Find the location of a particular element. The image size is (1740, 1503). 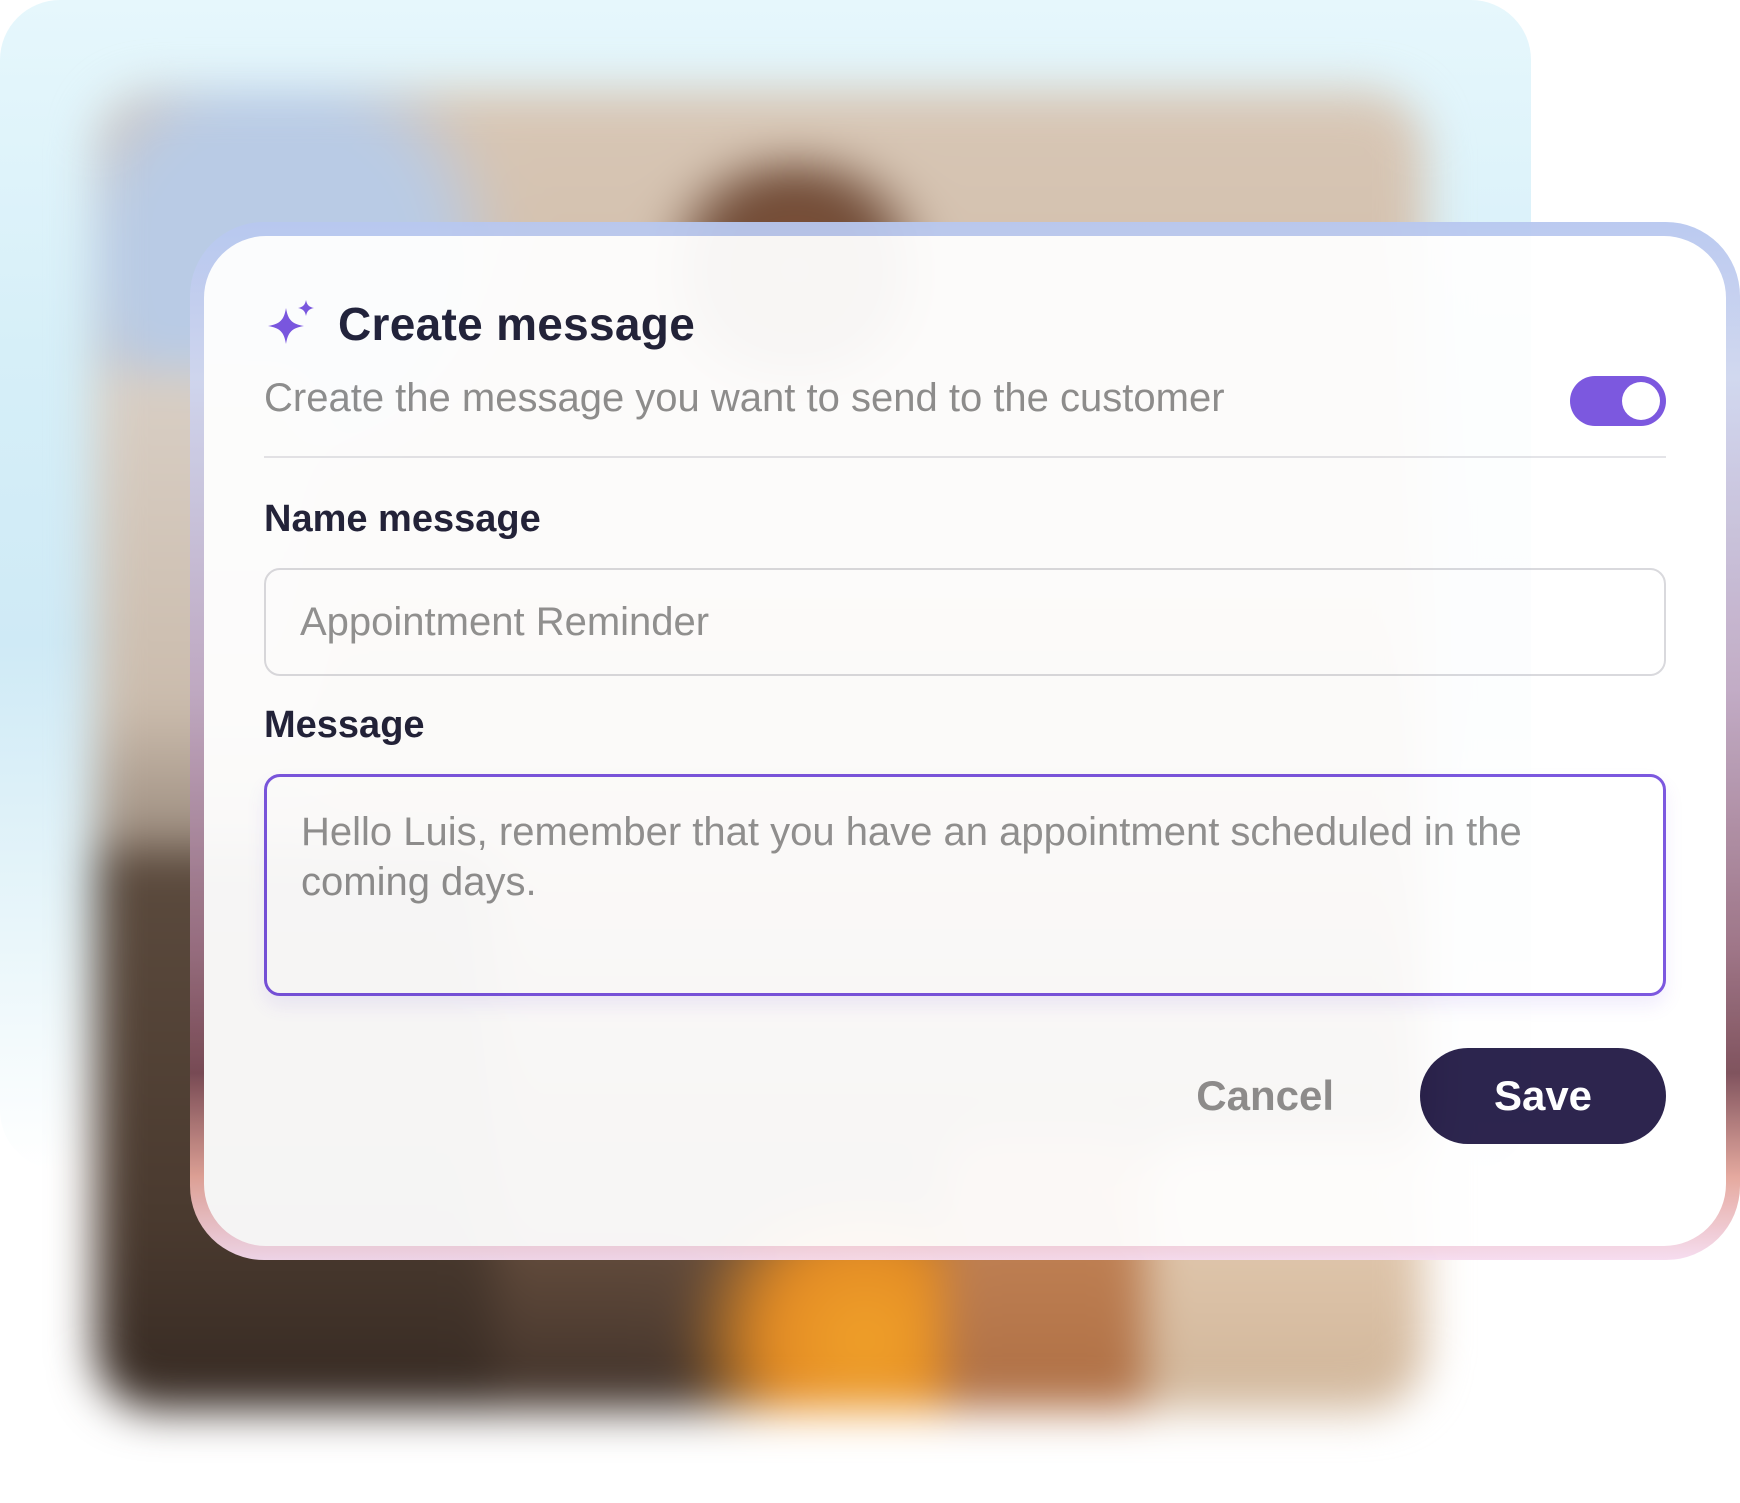

cancel-button: Cancel is located at coordinates (1265, 1096).